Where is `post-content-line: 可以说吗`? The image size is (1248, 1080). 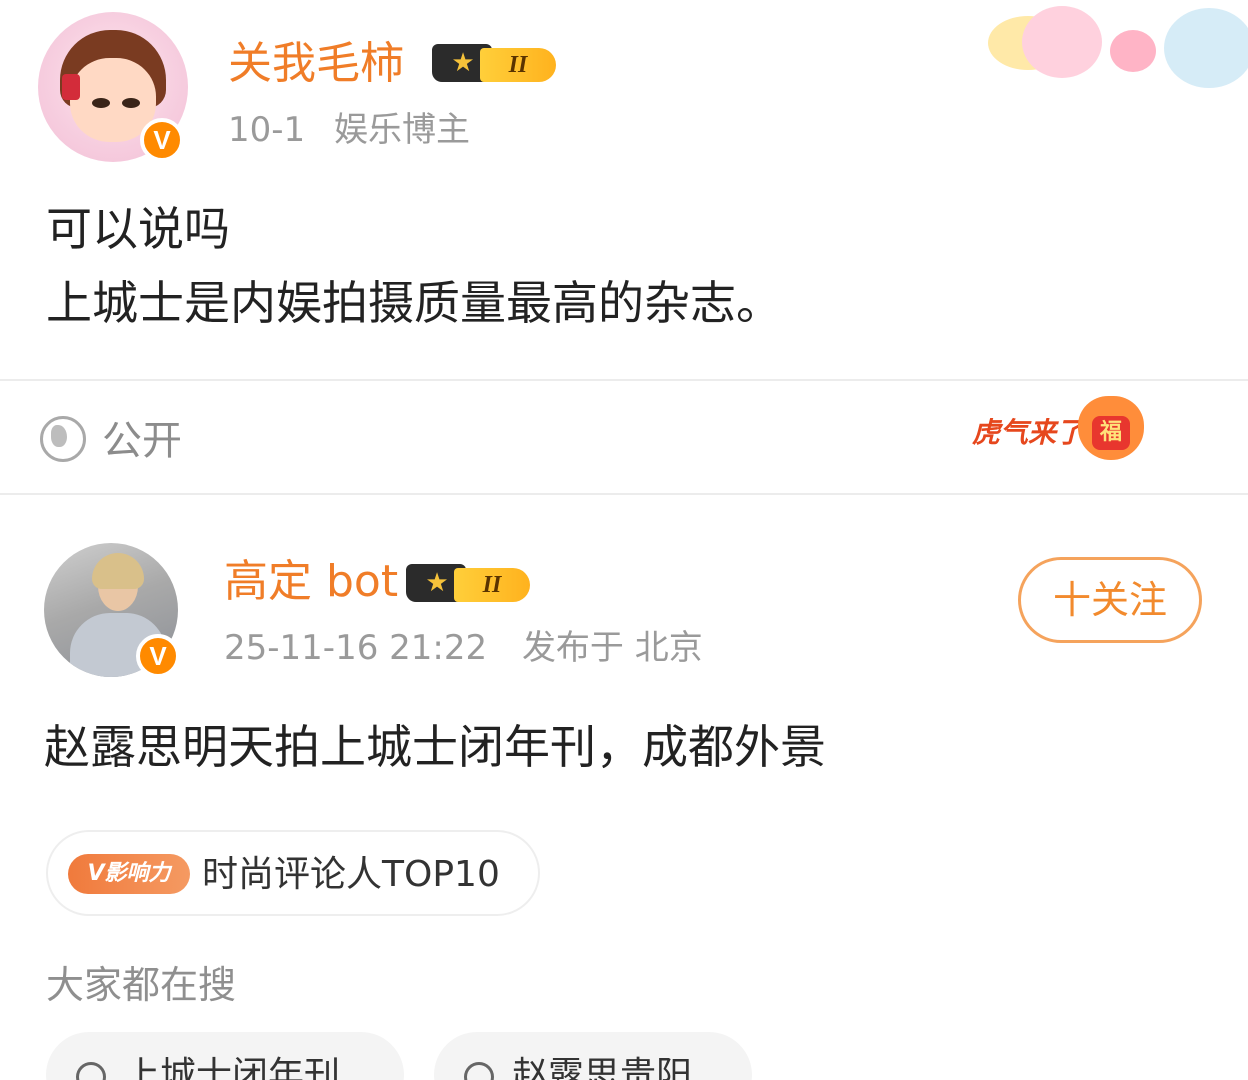 post-content-line: 可以说吗 is located at coordinates (138, 229).